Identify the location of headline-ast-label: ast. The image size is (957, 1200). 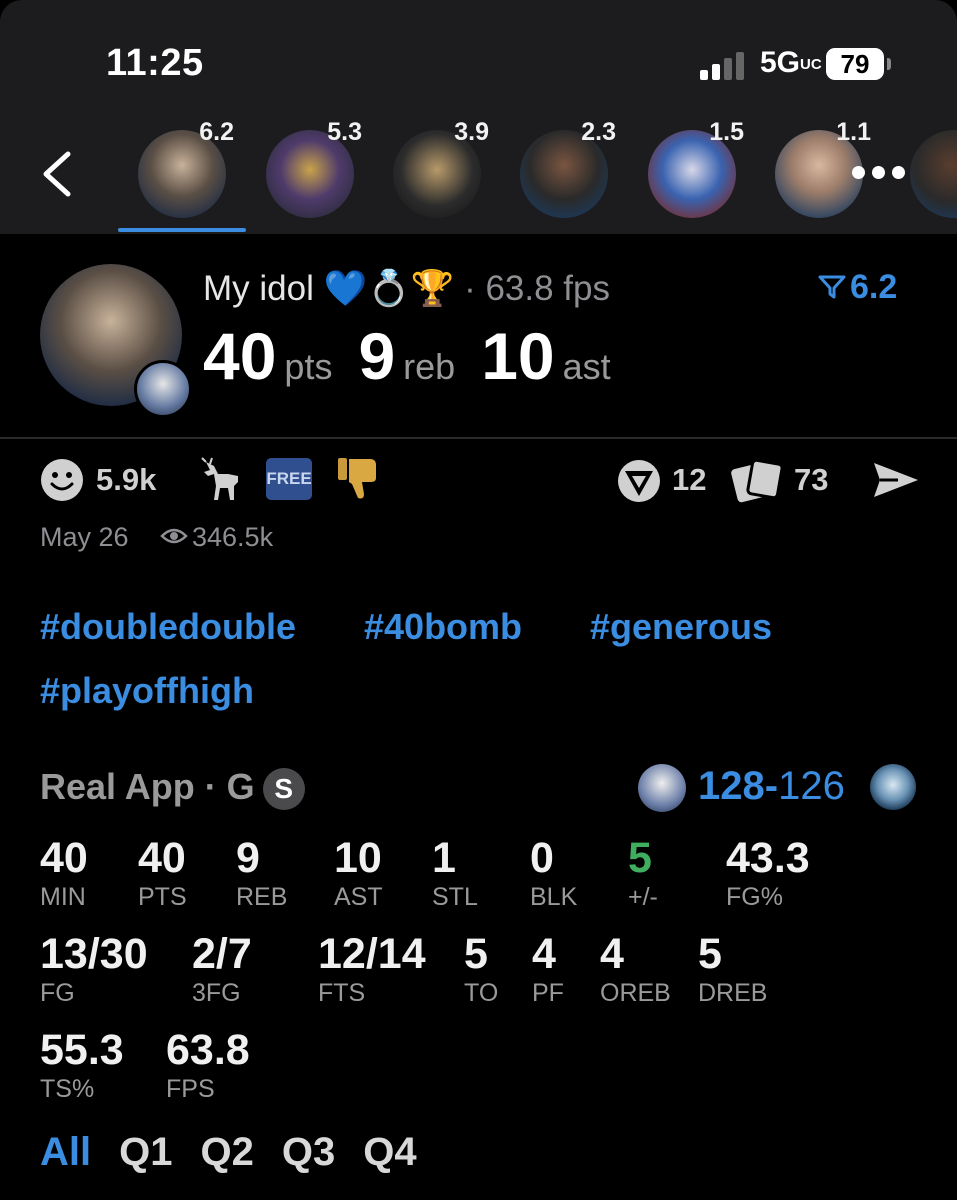
(586, 366).